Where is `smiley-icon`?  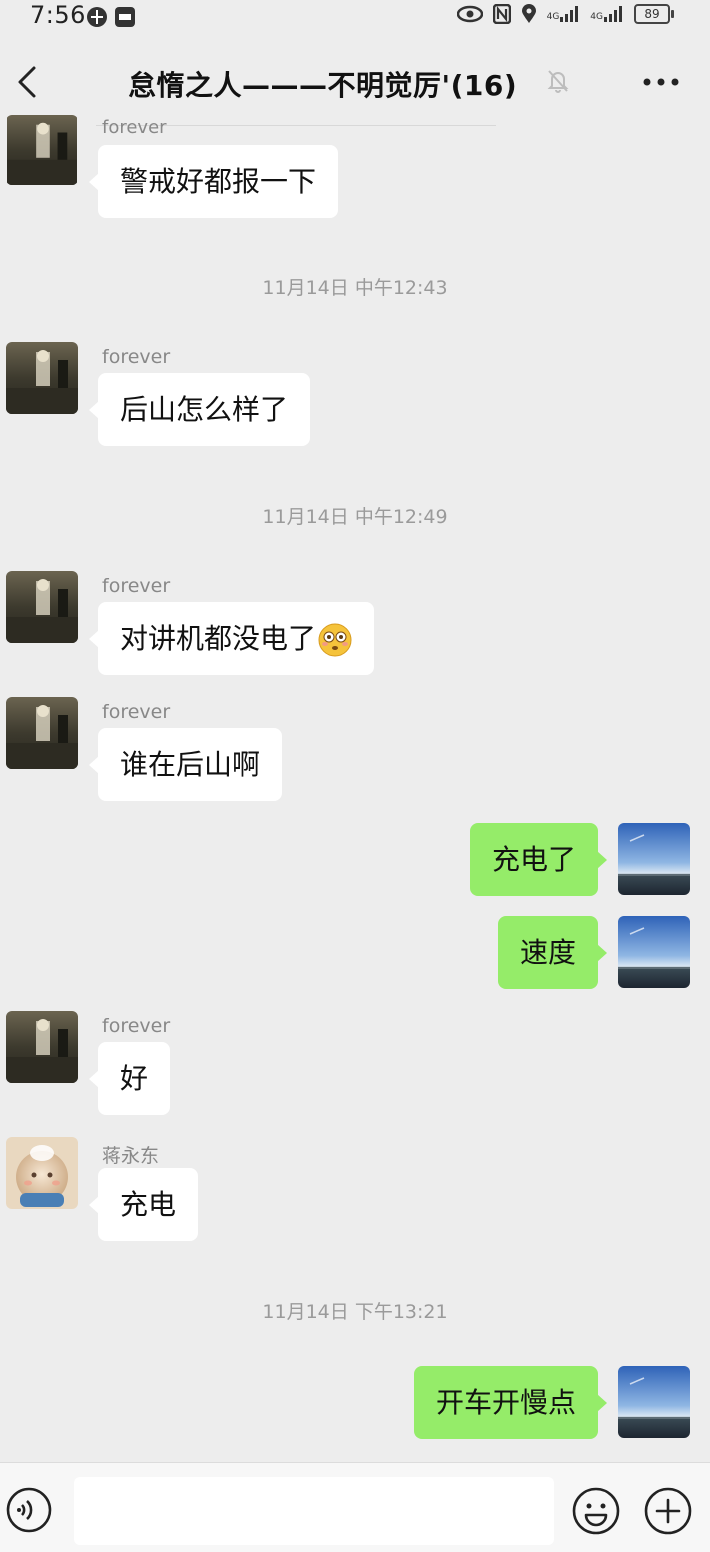 smiley-icon is located at coordinates (596, 1511).